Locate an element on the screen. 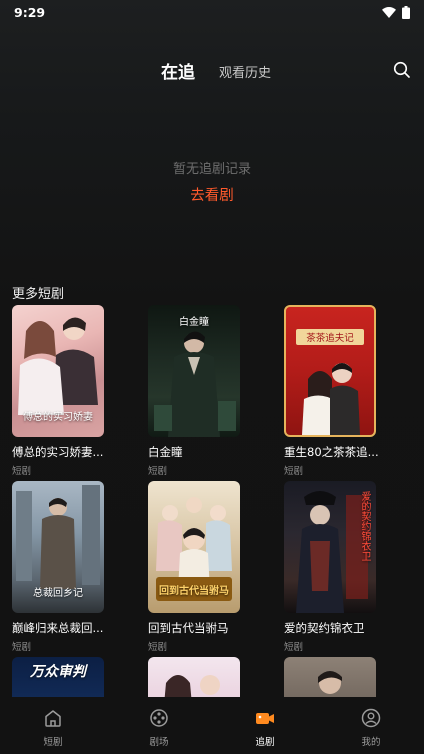 This screenshot has height=754, width=424. nav-item-following: 追剧 is located at coordinates (265, 725).